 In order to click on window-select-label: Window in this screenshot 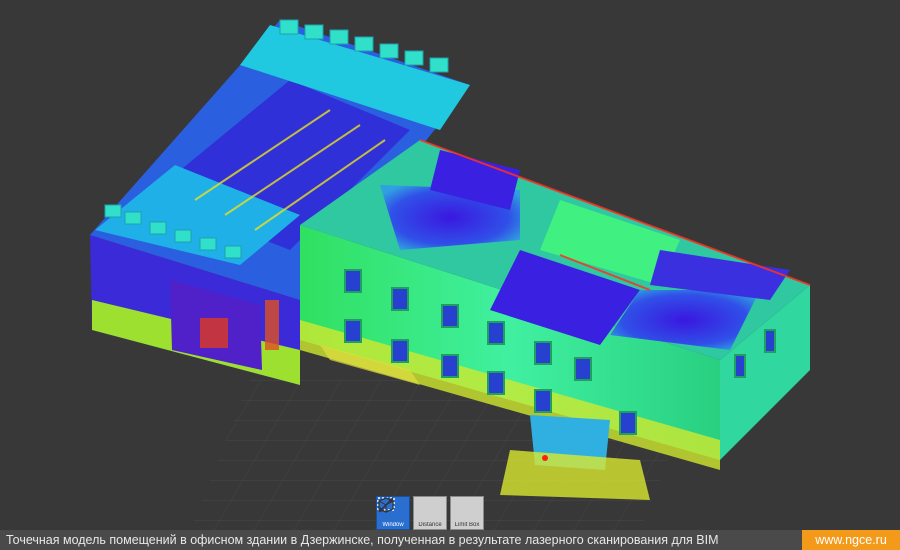, I will do `click(393, 525)`.